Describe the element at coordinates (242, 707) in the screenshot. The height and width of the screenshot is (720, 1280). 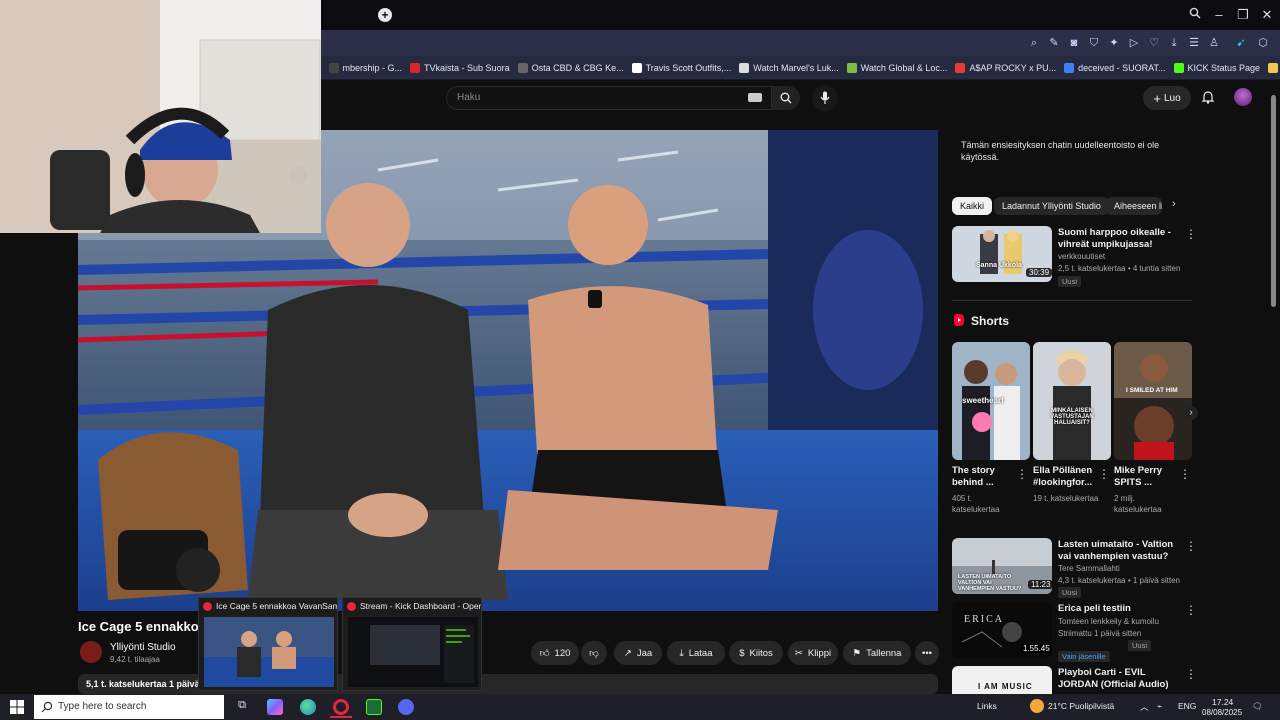
I see `task-view-icon: ⧉` at that location.